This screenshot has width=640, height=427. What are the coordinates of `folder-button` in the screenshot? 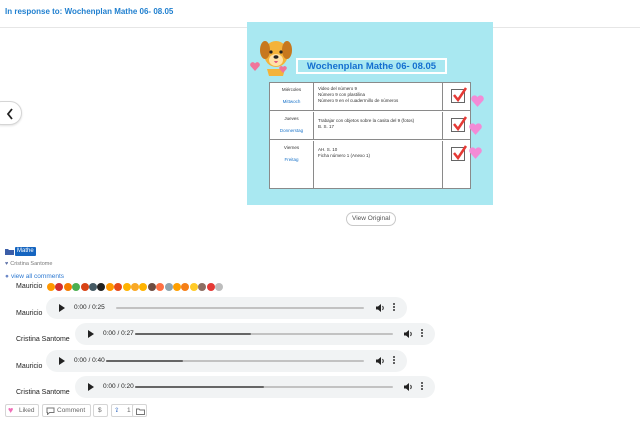 It's located at (139, 410).